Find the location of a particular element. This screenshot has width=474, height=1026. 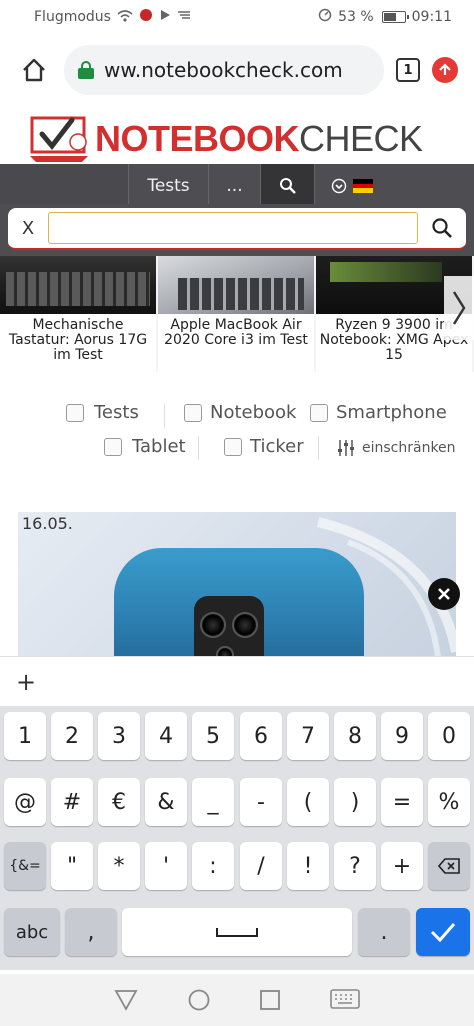

wifi-icon is located at coordinates (125, 17).